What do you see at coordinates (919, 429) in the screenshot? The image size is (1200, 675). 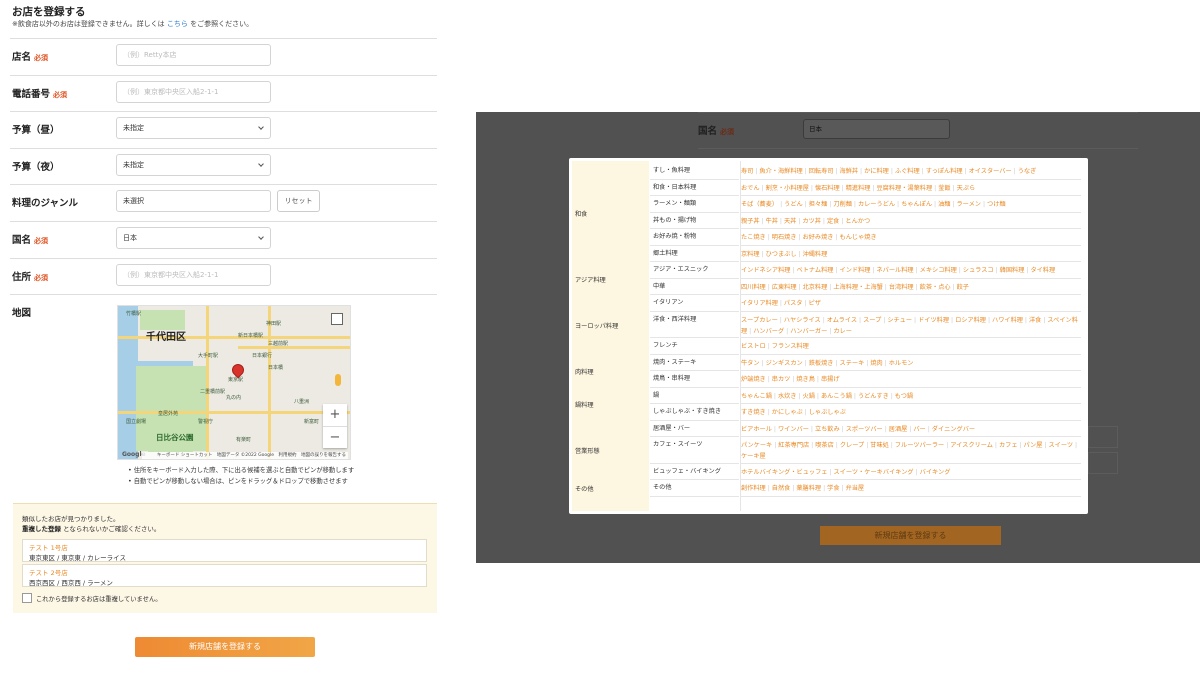 I see `genre-link: バー` at bounding box center [919, 429].